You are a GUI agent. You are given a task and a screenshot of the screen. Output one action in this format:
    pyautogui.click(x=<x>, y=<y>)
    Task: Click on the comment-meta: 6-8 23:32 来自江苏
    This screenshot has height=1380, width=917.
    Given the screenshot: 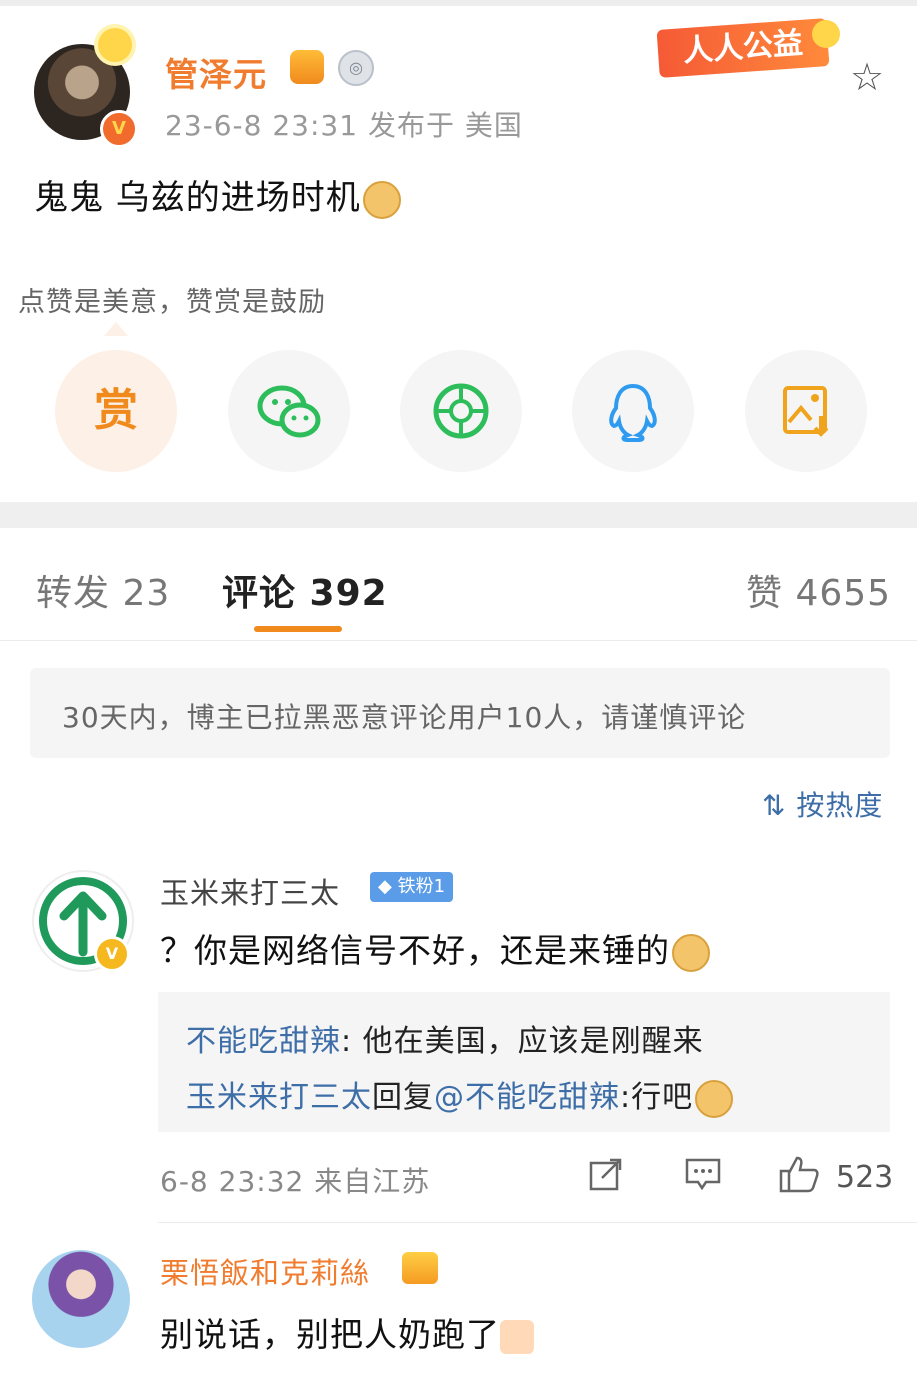 What is the action you would take?
    pyautogui.click(x=295, y=1181)
    